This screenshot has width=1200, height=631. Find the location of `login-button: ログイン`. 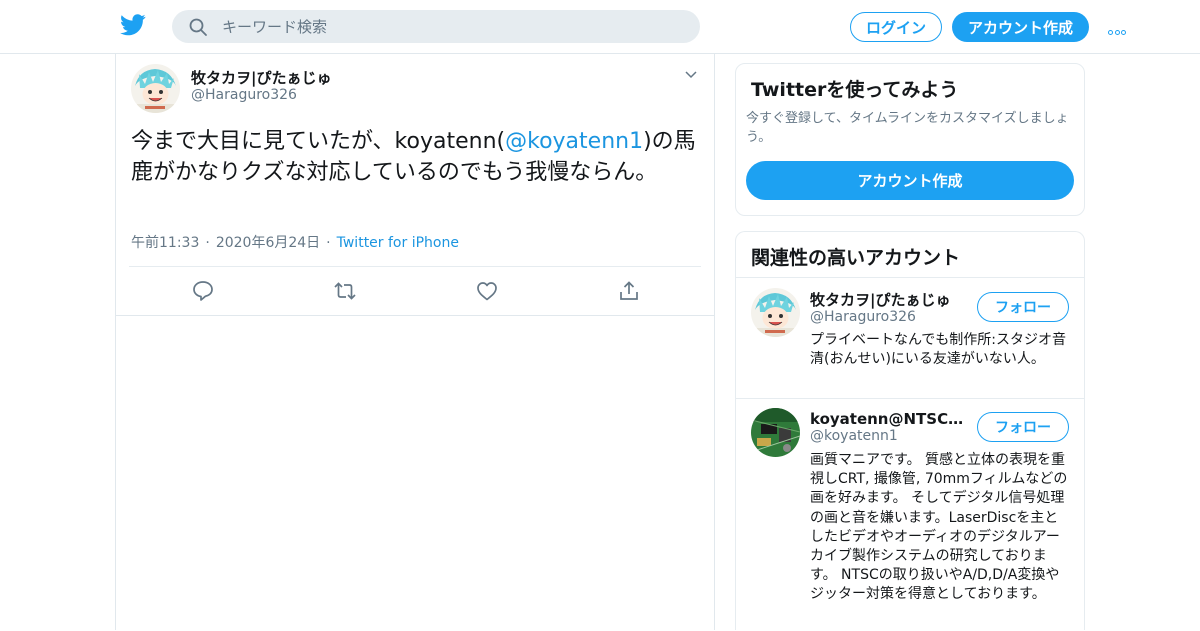

login-button: ログイン is located at coordinates (896, 27).